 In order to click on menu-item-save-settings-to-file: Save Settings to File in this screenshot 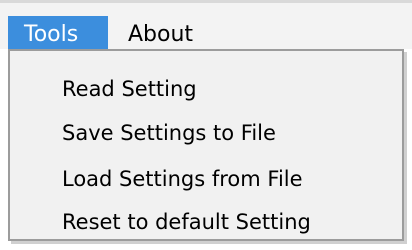, I will do `click(169, 133)`.